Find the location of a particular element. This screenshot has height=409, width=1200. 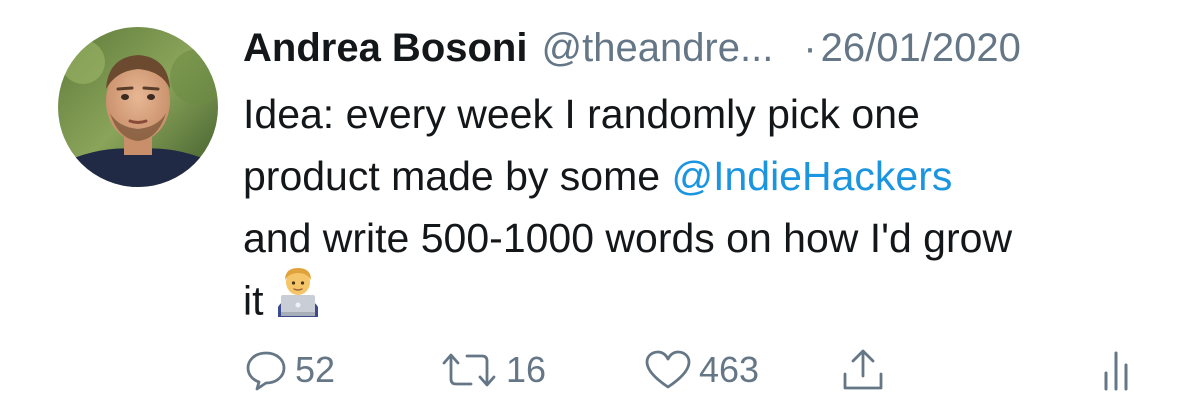

share-button is located at coordinates (863, 370).